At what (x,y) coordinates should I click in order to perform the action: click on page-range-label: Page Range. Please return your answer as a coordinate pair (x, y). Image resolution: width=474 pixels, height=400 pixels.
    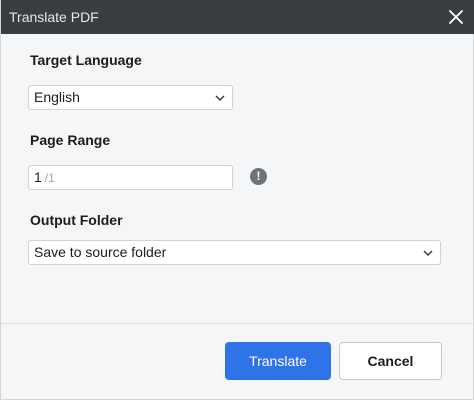
    Looking at the image, I should click on (70, 140).